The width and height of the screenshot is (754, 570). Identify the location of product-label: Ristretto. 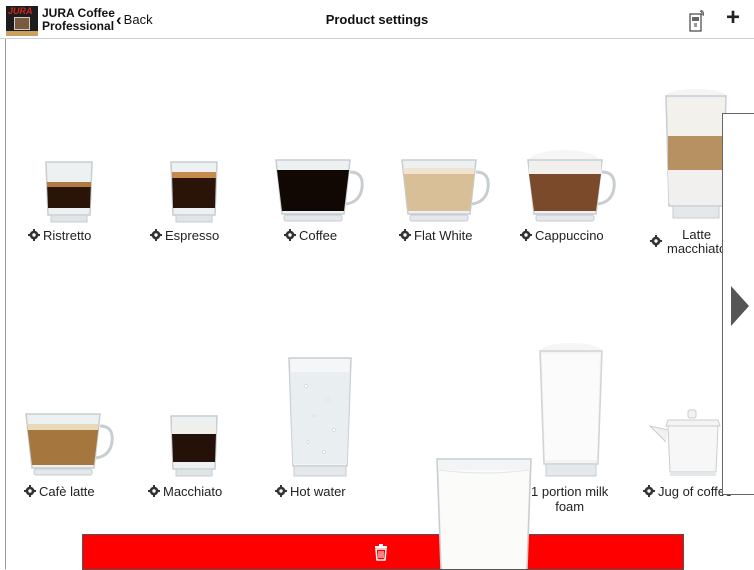
(67, 235).